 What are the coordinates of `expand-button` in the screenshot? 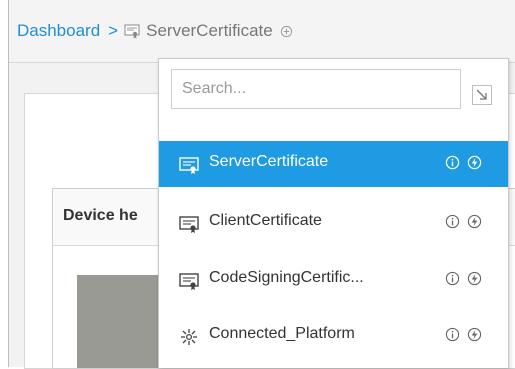 It's located at (482, 95).